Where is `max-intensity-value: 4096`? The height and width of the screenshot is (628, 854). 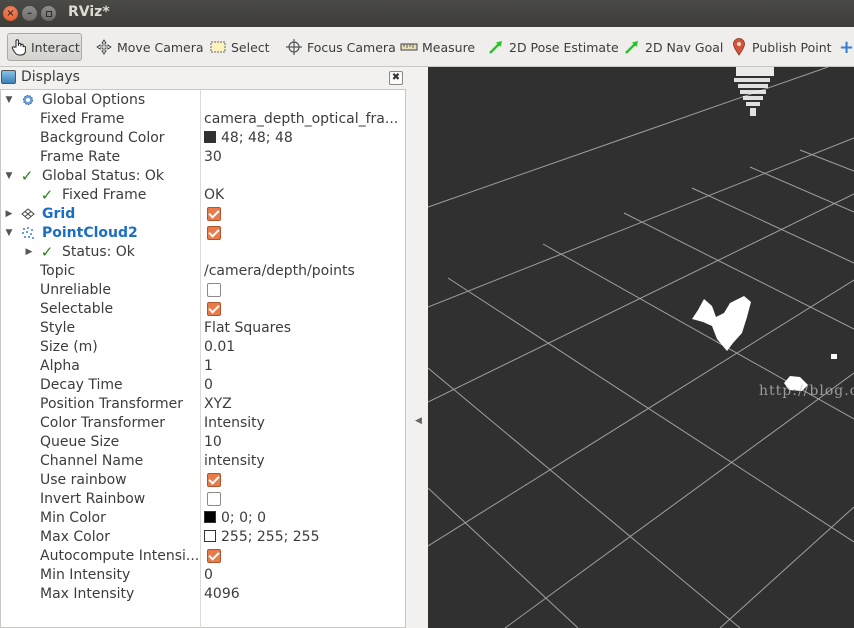
max-intensity-value: 4096 is located at coordinates (222, 594).